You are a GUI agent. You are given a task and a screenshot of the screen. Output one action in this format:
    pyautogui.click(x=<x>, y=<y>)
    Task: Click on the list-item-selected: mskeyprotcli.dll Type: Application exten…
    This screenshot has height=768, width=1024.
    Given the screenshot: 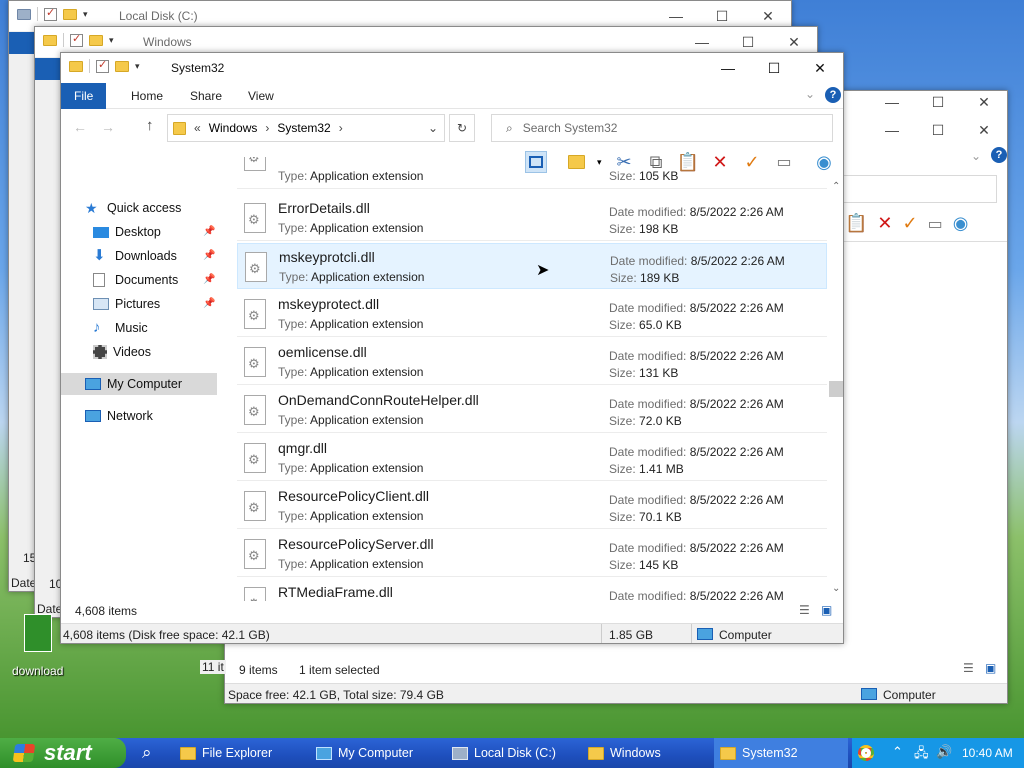 What is the action you would take?
    pyautogui.click(x=532, y=266)
    